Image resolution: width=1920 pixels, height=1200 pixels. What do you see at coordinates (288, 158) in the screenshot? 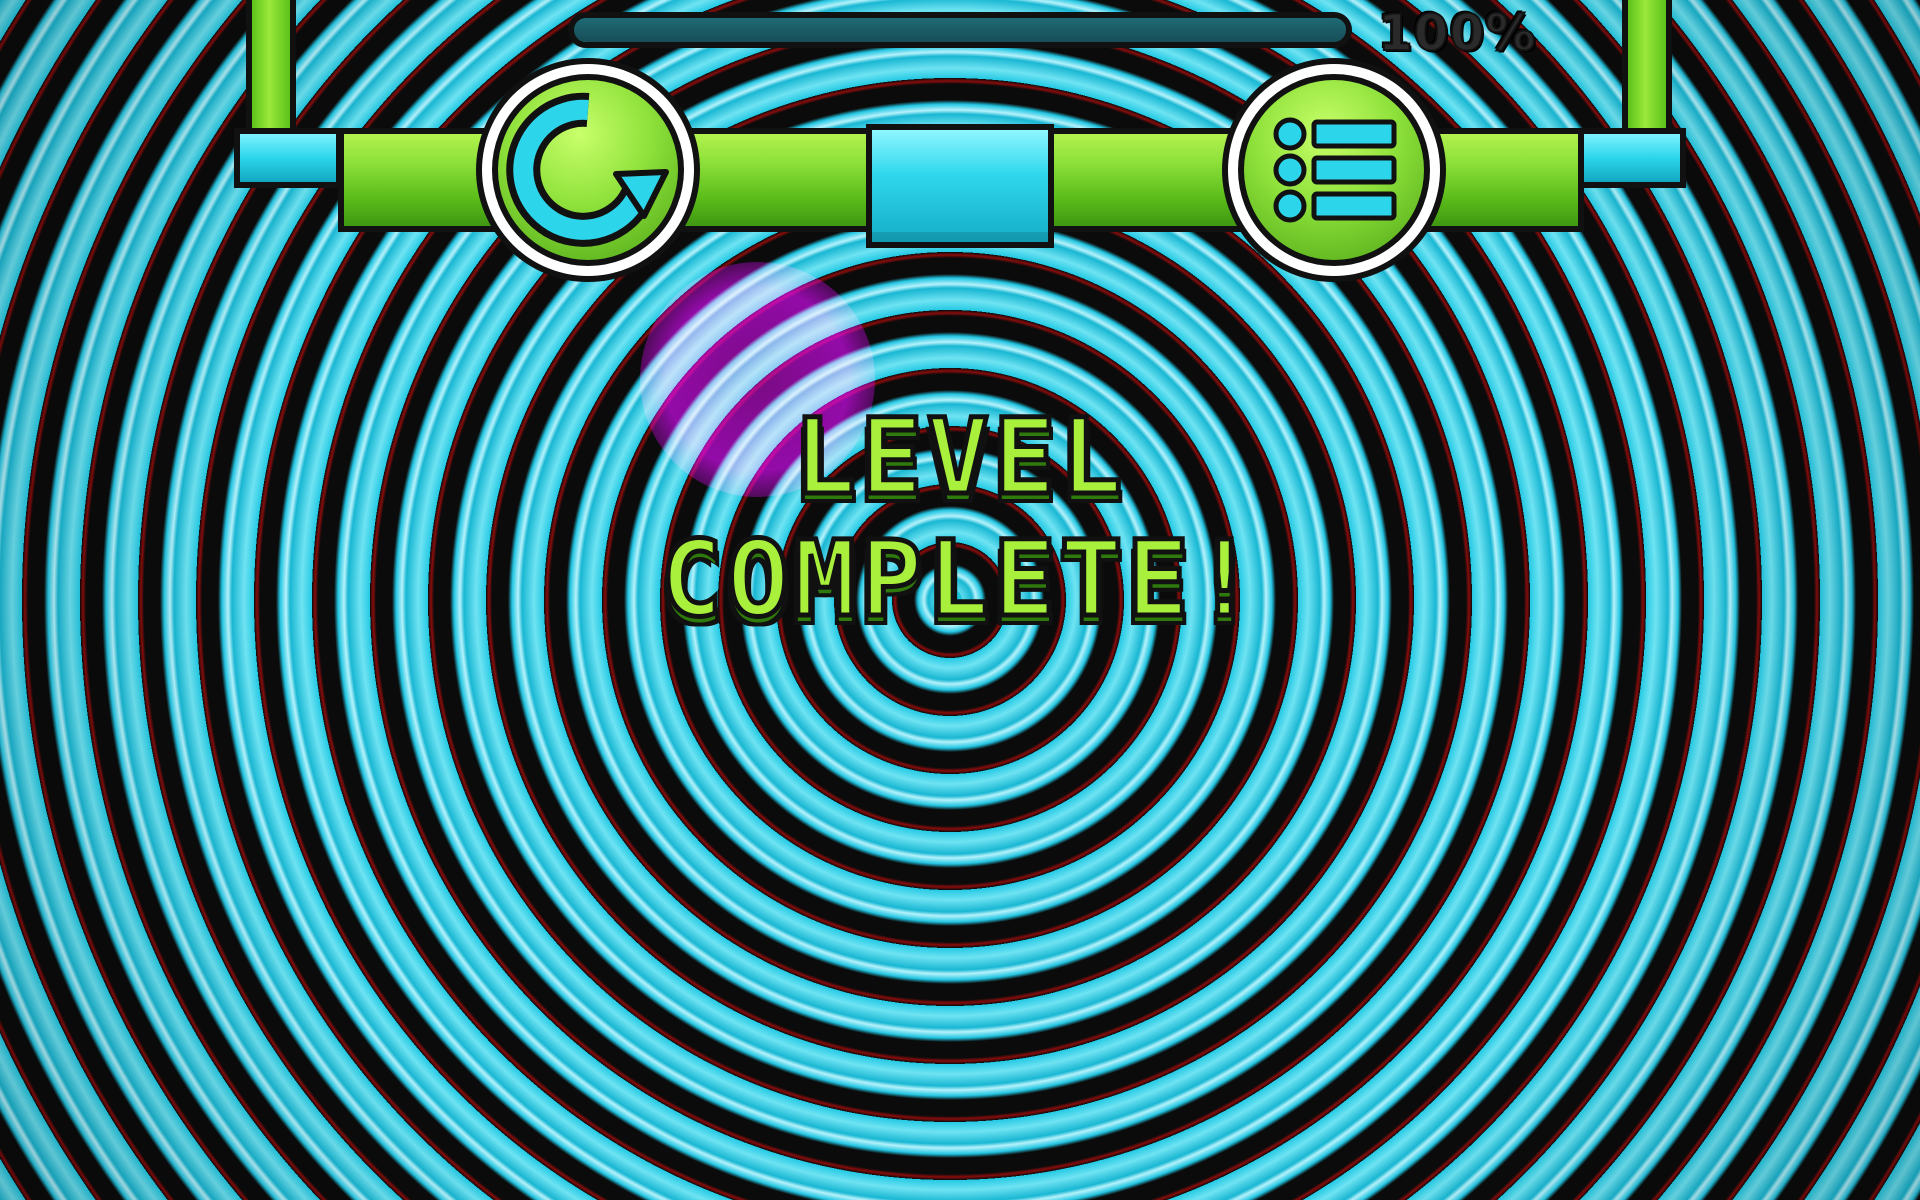
I see `toolbar-cap-left` at bounding box center [288, 158].